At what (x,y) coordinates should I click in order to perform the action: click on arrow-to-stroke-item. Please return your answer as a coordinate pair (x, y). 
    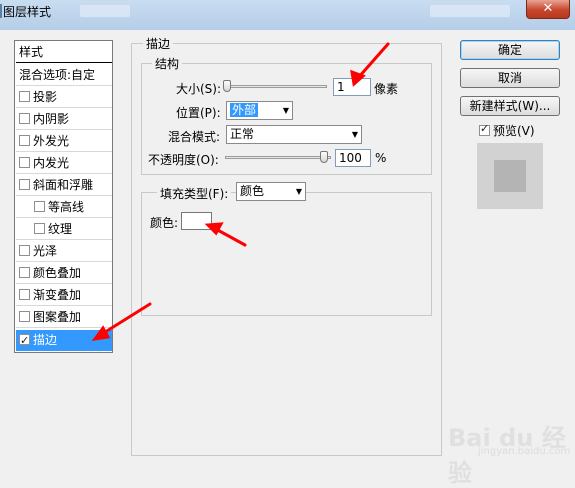
    Looking at the image, I should click on (126, 319).